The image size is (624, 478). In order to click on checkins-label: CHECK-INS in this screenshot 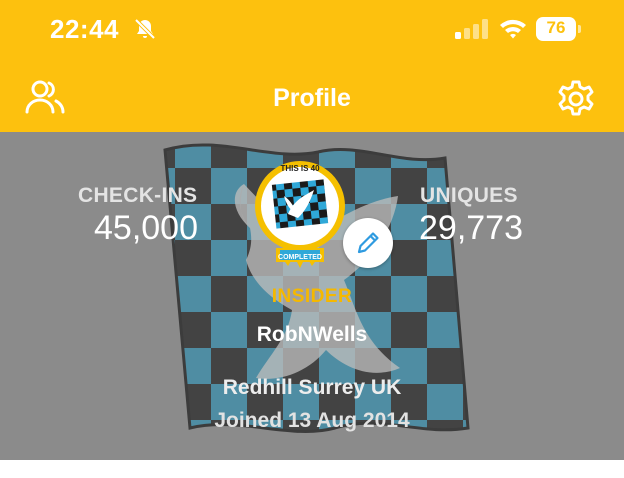, I will do `click(138, 195)`.